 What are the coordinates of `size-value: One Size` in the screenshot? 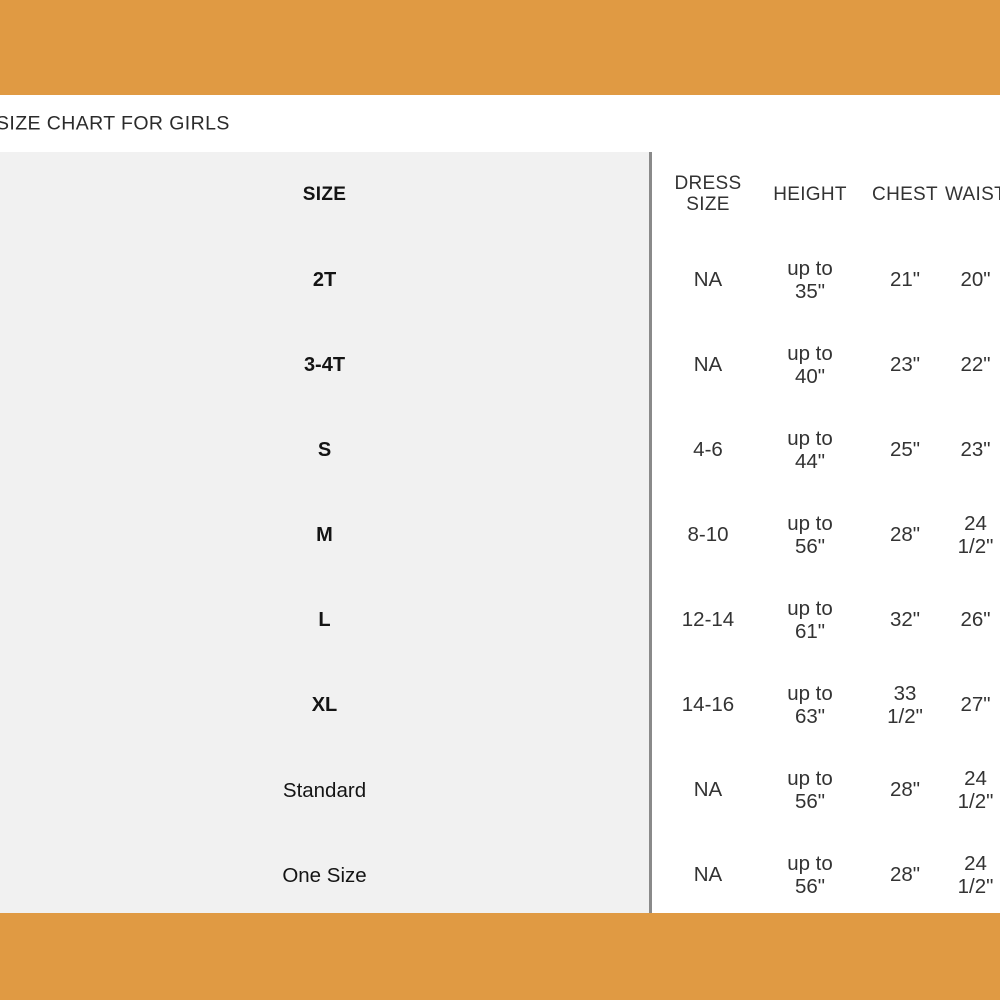 It's located at (324, 875).